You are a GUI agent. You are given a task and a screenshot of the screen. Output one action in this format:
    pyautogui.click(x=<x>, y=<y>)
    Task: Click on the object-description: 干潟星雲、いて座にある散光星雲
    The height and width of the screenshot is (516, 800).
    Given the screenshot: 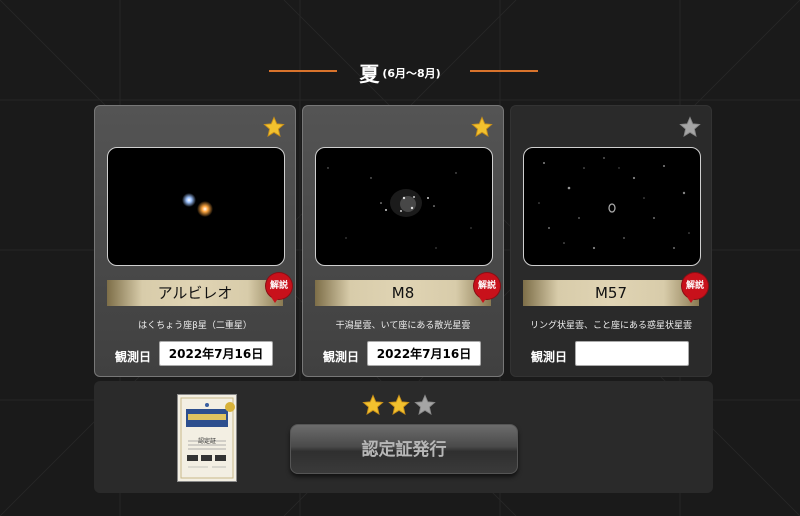 What is the action you would take?
    pyautogui.click(x=403, y=326)
    